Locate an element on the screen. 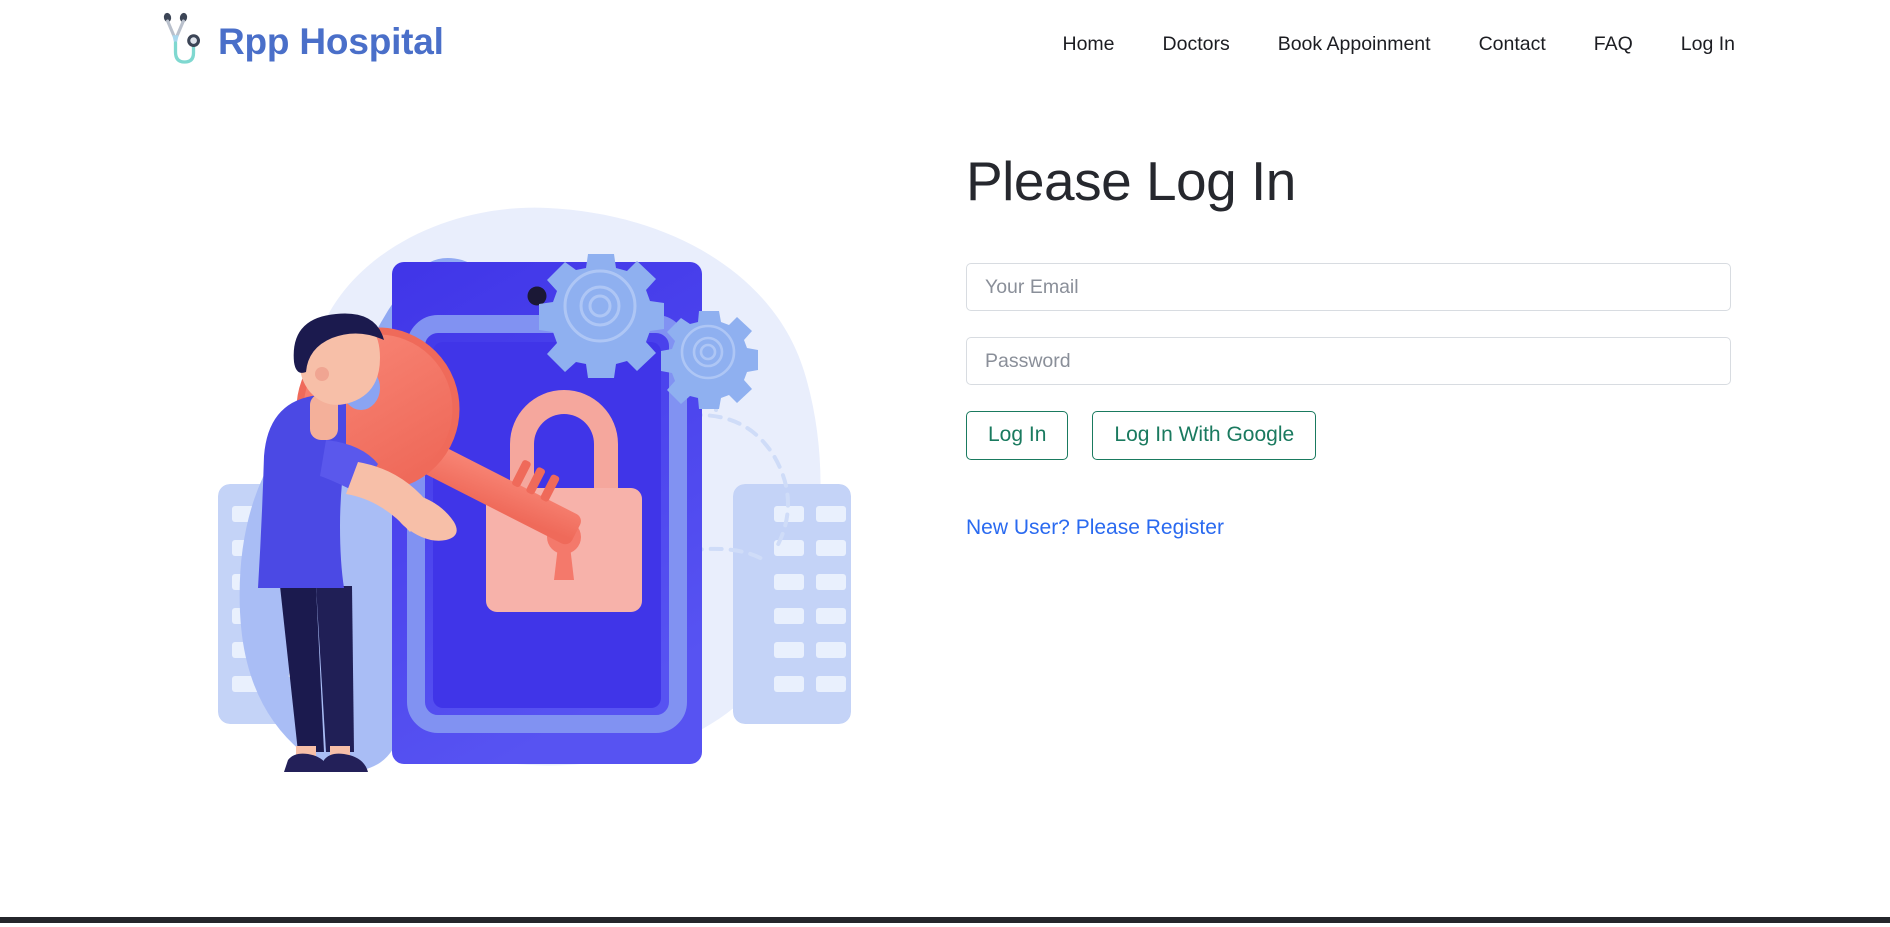 The height and width of the screenshot is (927, 1890). stethoscope-icon is located at coordinates (181, 38).